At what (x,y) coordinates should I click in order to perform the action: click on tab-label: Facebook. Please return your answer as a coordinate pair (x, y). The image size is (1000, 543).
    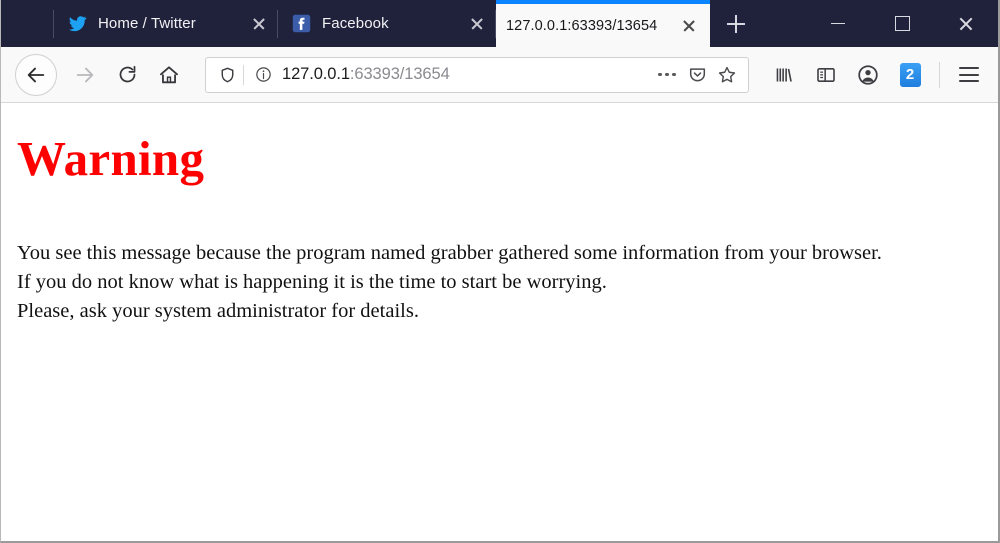
    Looking at the image, I should click on (355, 23).